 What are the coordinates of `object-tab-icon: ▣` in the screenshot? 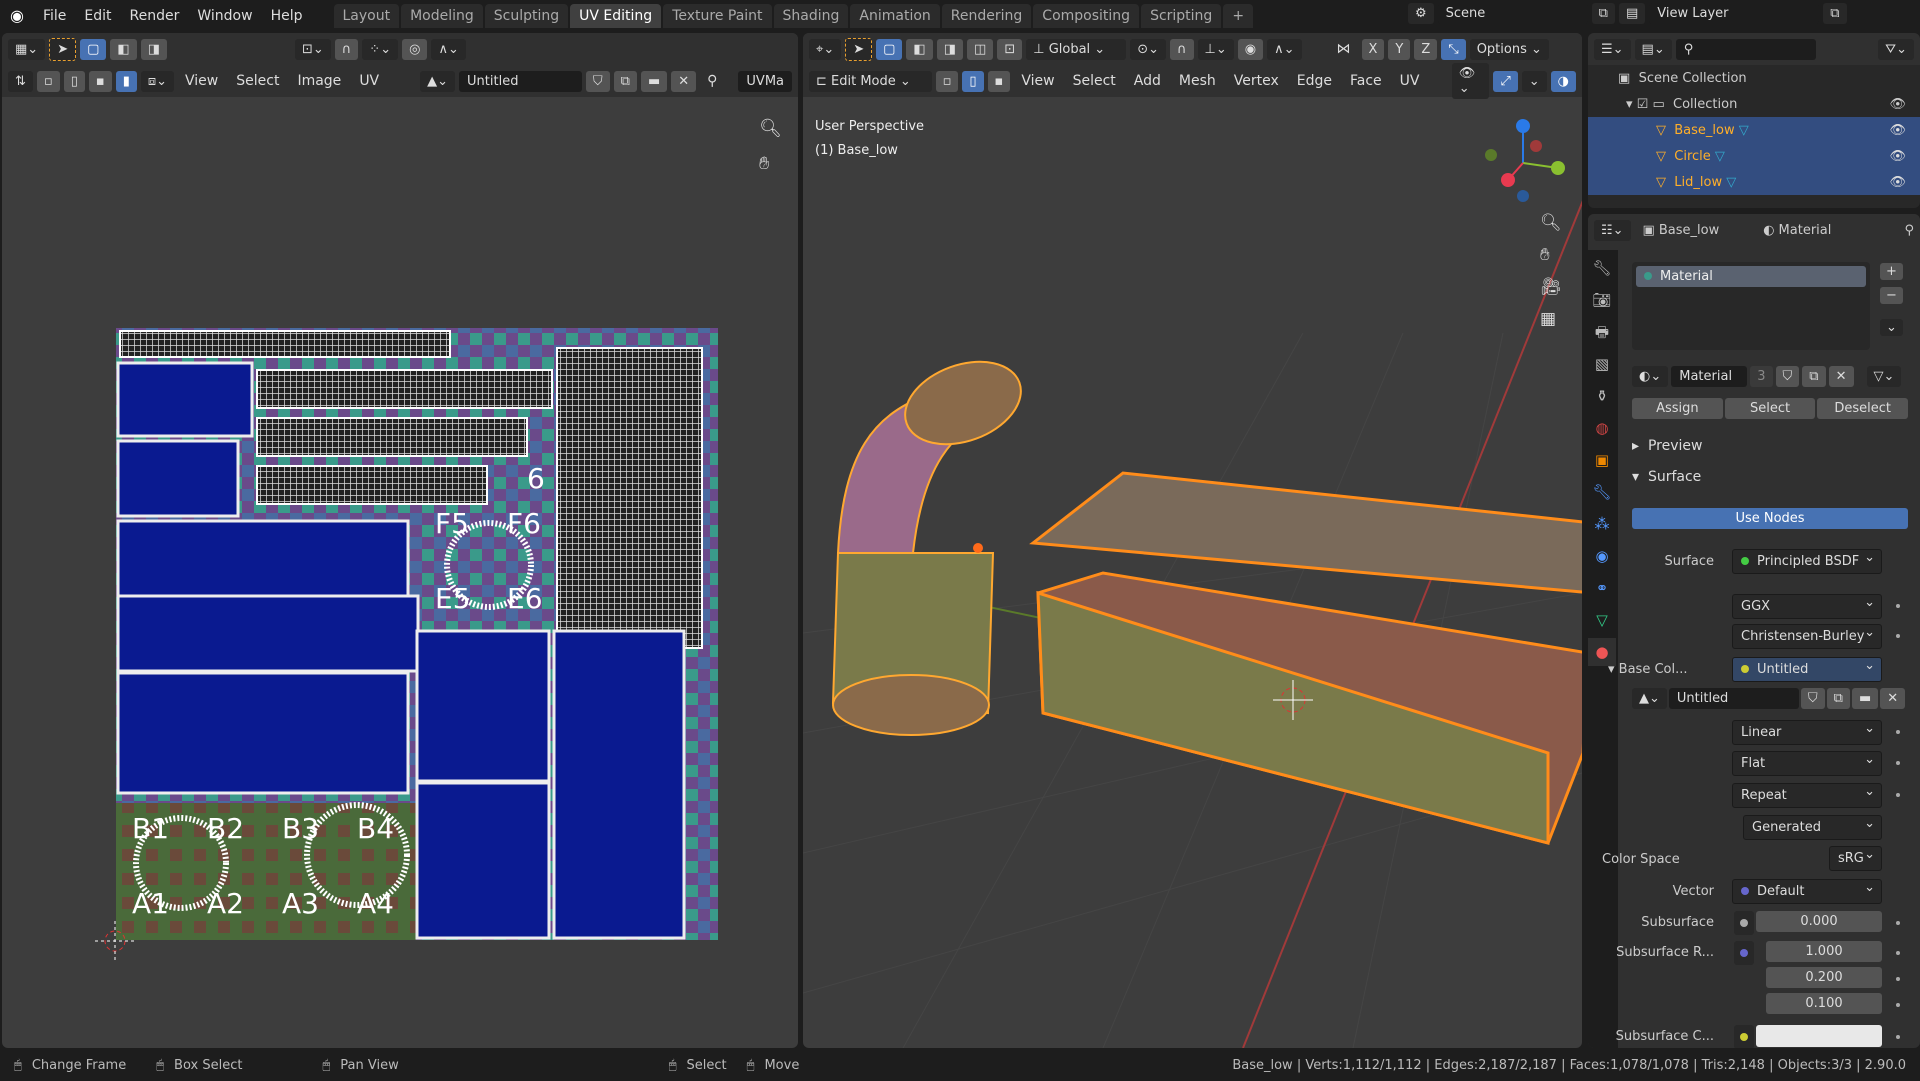 It's located at (1602, 460).